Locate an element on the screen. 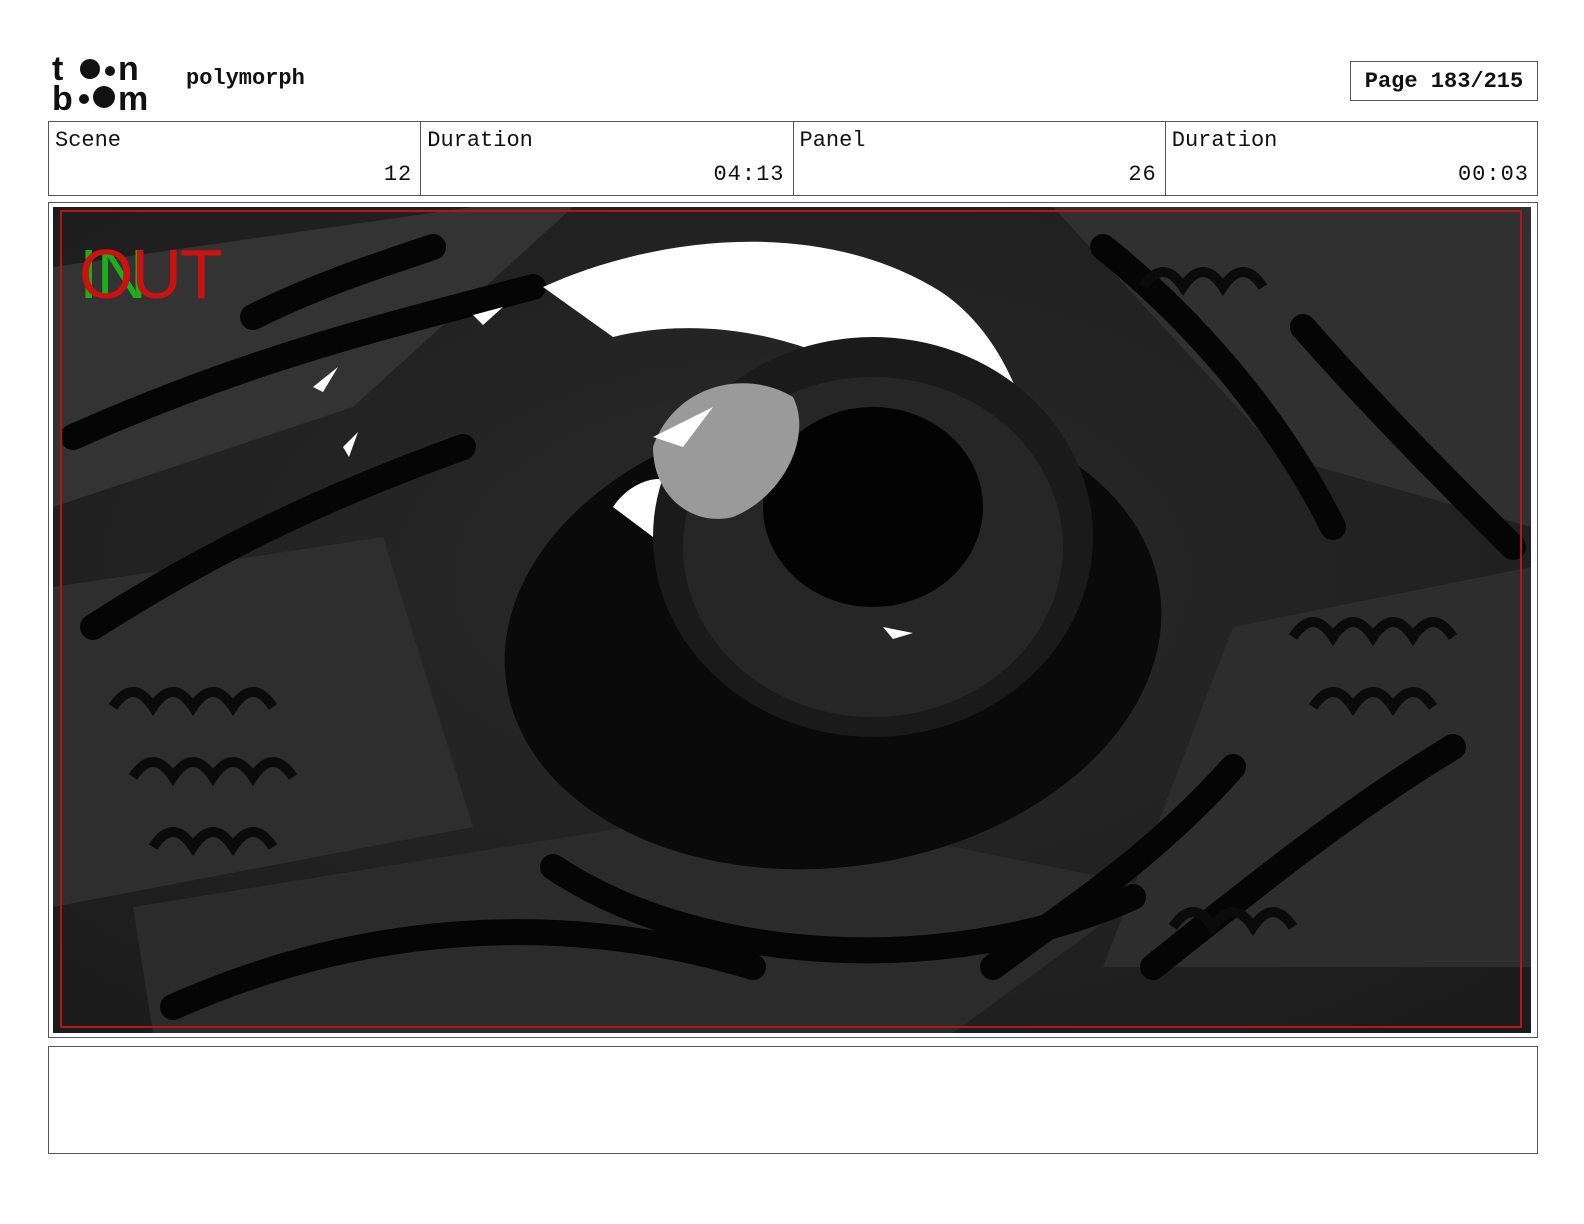 Image resolution: width=1584 pixels, height=1224 pixels. out-marker: OUT is located at coordinates (151, 274).